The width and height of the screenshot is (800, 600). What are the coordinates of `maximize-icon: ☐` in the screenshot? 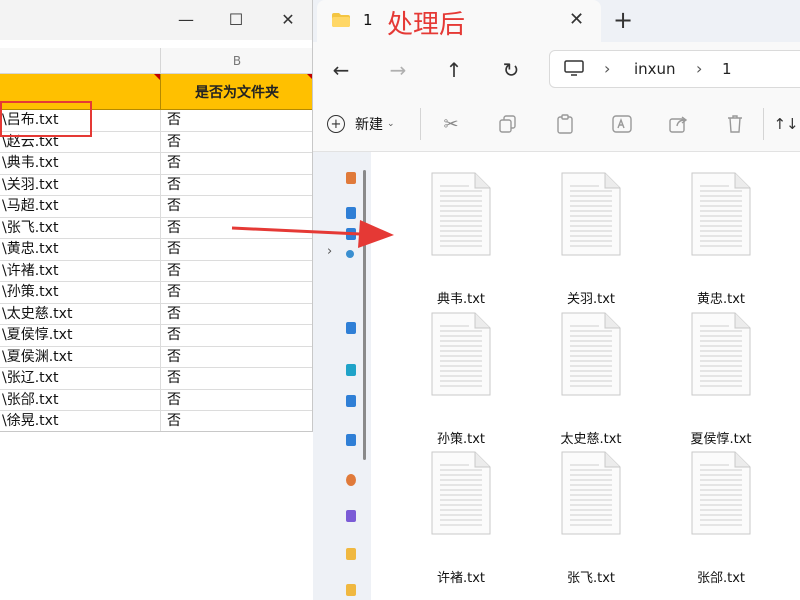 It's located at (236, 19).